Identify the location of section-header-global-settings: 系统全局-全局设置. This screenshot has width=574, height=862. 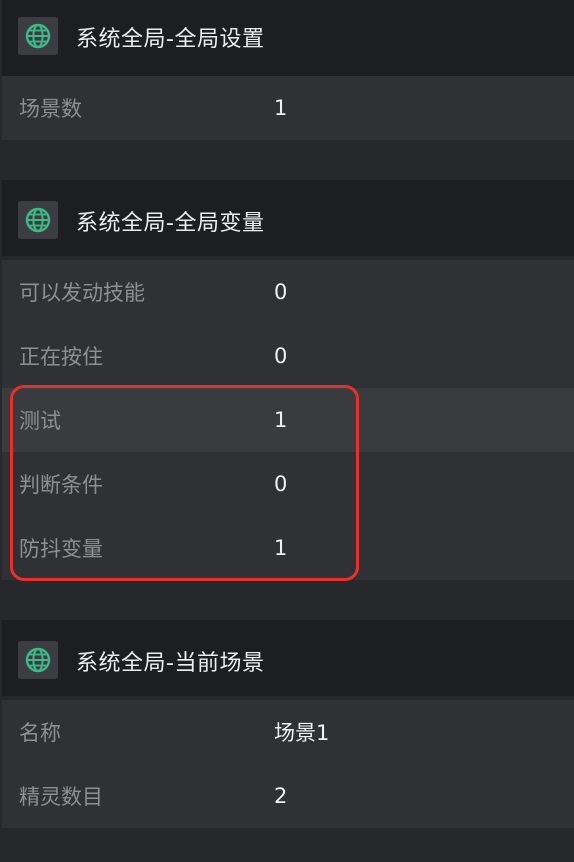
(288, 38).